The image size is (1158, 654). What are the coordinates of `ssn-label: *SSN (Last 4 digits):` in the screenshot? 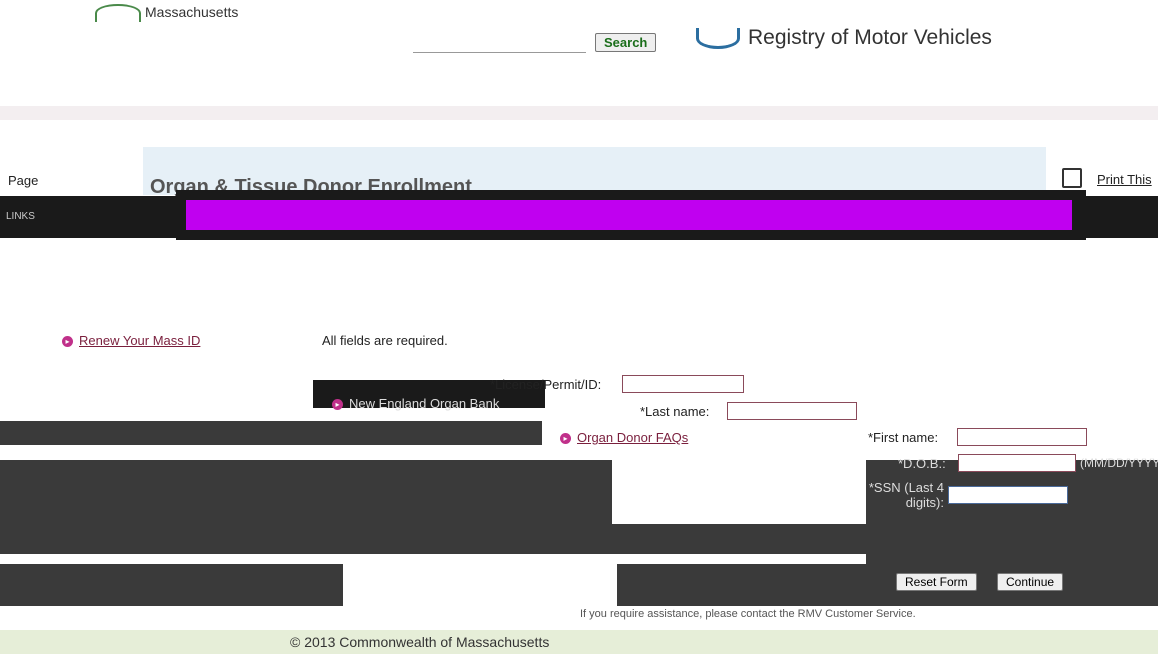 It's located at (906, 495).